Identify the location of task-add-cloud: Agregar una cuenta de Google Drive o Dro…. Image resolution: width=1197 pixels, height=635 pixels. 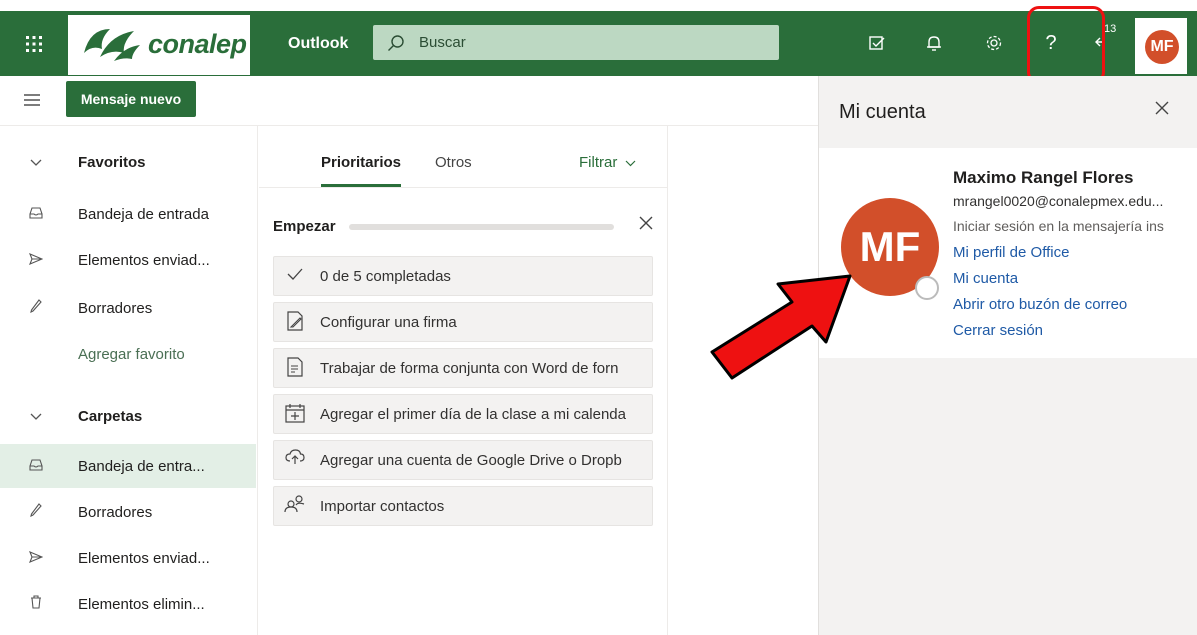
(463, 460).